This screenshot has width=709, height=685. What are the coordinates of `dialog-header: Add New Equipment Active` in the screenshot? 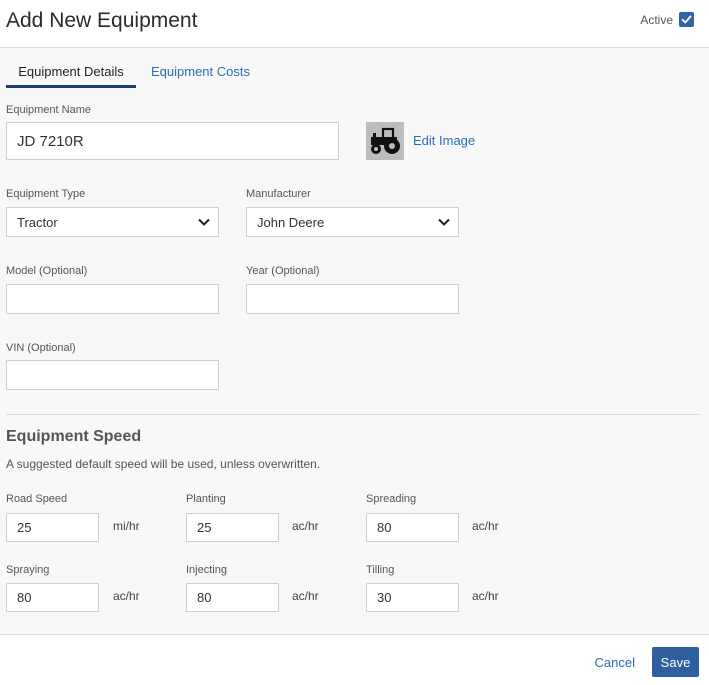 It's located at (354, 24).